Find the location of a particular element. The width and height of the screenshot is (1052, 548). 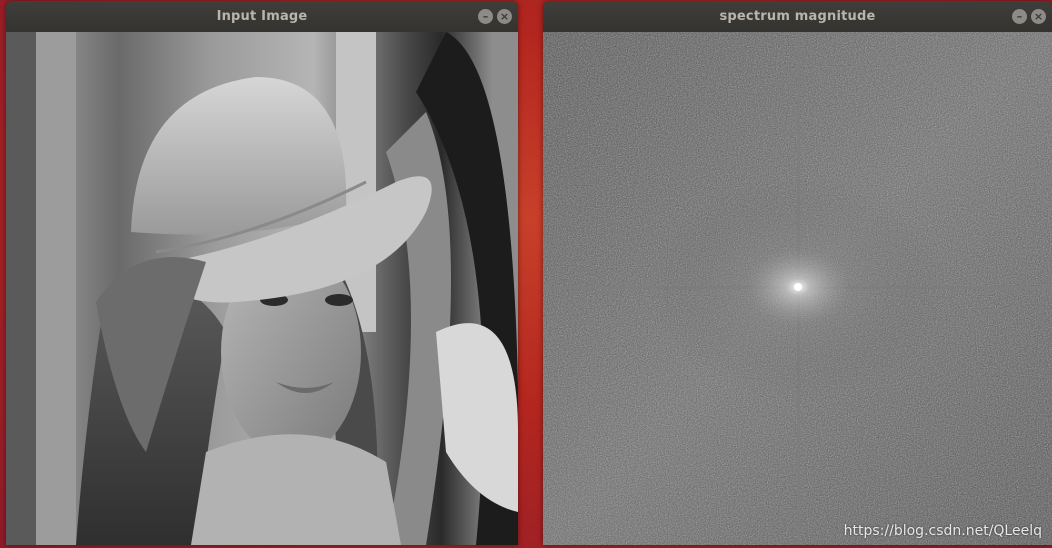

spectrum-magnitude-titlebar: spectrum magnitude – × is located at coordinates (797, 17).